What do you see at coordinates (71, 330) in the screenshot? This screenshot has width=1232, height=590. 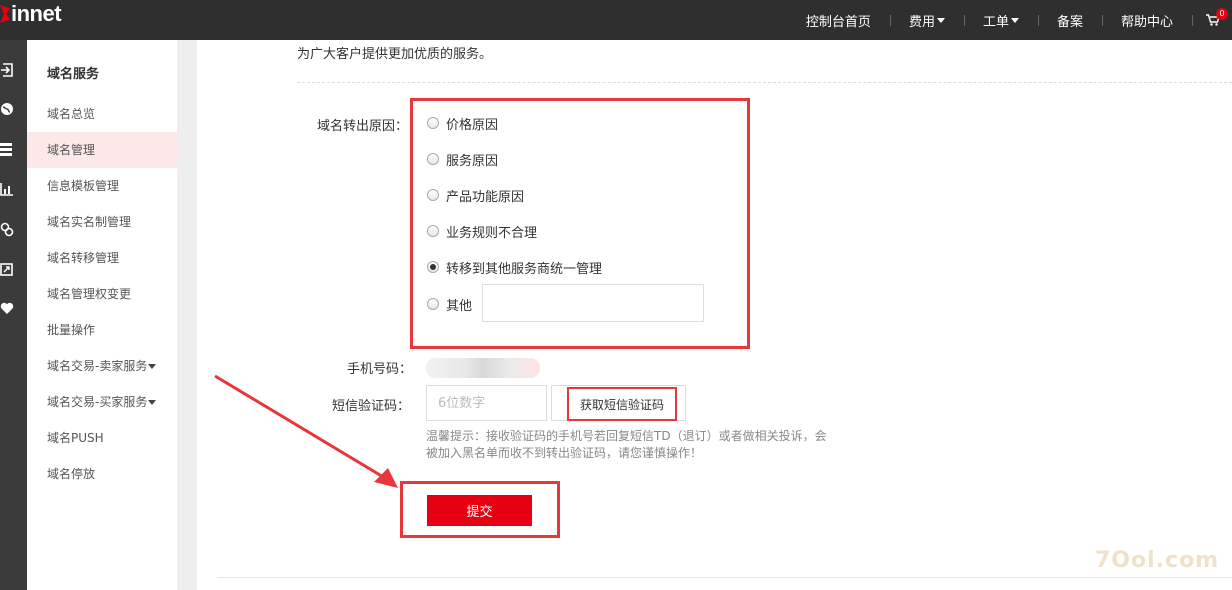 I see `sidebar-item-label: 批量操作` at bounding box center [71, 330].